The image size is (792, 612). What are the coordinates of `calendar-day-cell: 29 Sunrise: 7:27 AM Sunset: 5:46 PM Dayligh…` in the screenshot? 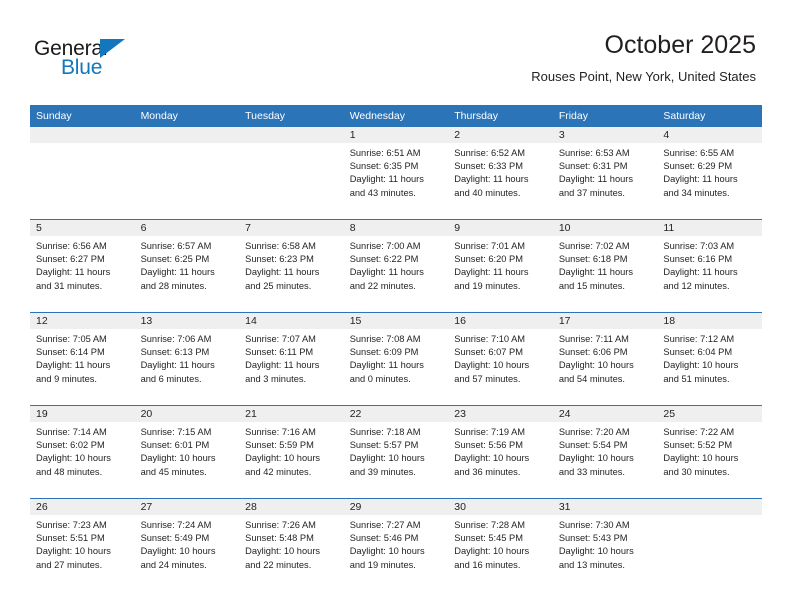 It's located at (396, 544).